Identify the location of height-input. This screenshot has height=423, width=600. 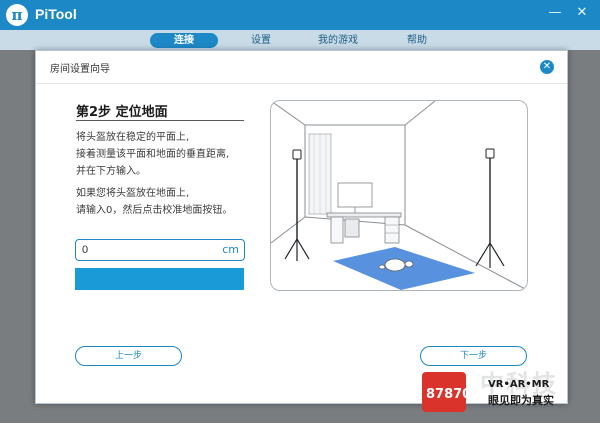
(147, 250).